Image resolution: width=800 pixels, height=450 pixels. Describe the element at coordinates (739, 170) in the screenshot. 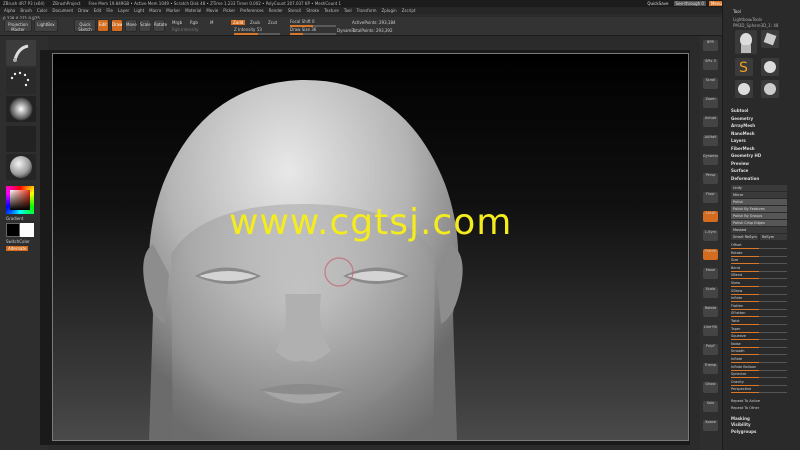

I see `section-surface: Surface` at that location.